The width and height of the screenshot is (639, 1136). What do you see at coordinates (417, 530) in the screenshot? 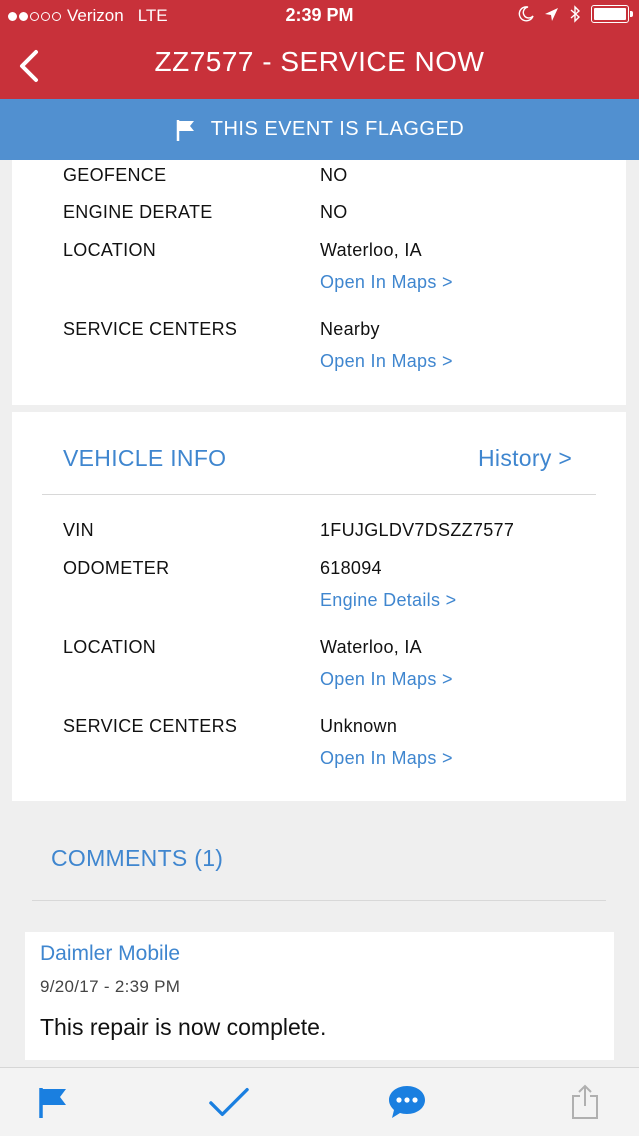
I see `vin-value: 1FUJGLDV7DSZZ7577` at bounding box center [417, 530].